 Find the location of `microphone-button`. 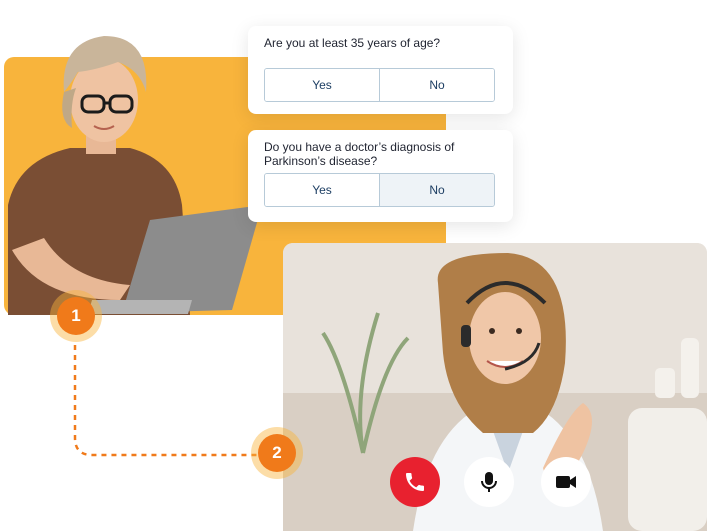

microphone-button is located at coordinates (489, 482).